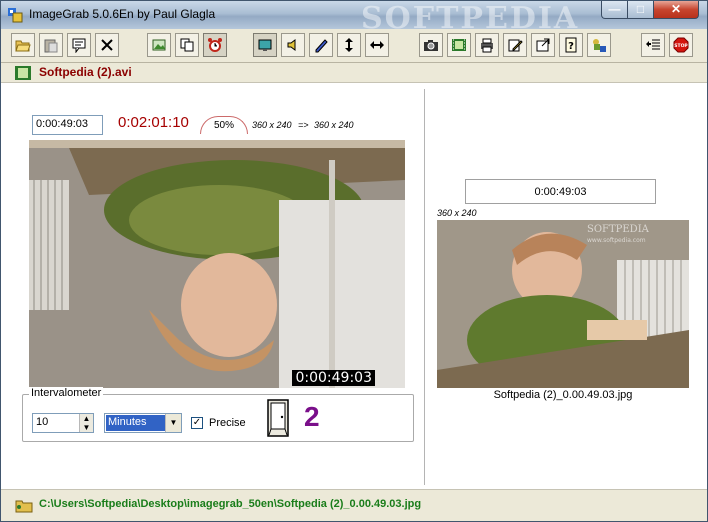 The height and width of the screenshot is (522, 708). I want to click on flip-horizontal-icon, so click(377, 45).